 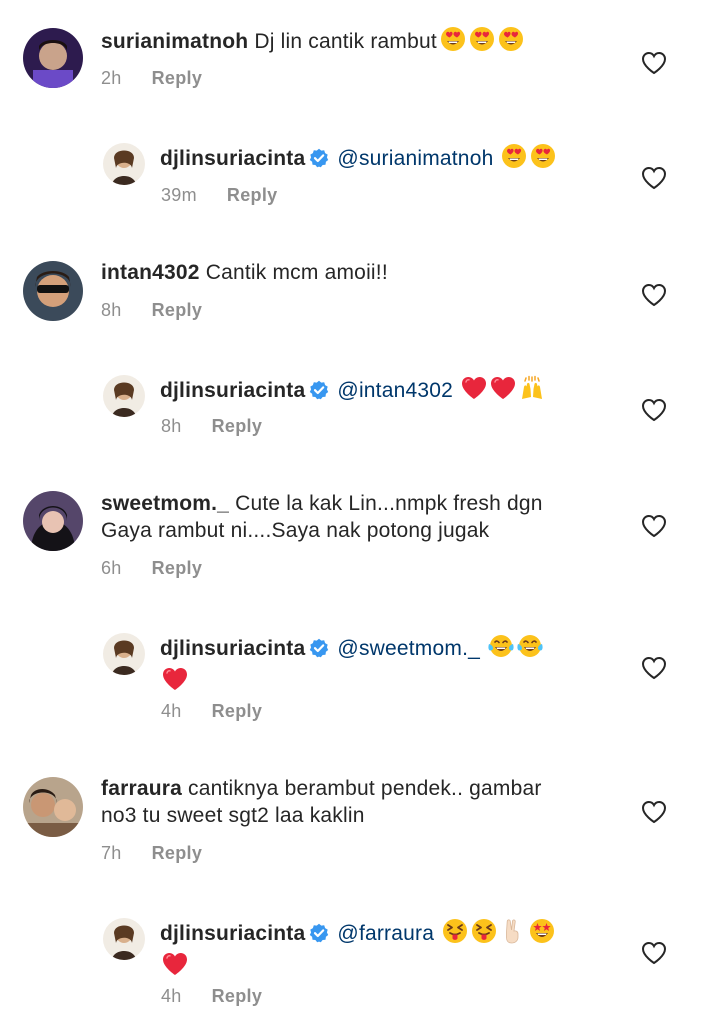 What do you see at coordinates (408, 648) in the screenshot?
I see `mention-link: @sweetmom._` at bounding box center [408, 648].